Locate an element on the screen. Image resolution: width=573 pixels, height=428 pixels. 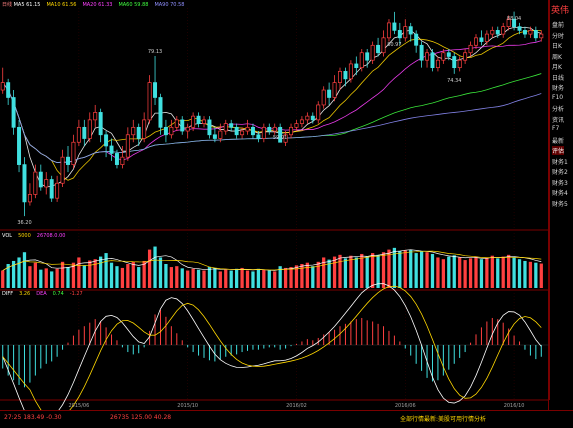
sidebar-item: 财务5 is located at coordinates (560, 203).